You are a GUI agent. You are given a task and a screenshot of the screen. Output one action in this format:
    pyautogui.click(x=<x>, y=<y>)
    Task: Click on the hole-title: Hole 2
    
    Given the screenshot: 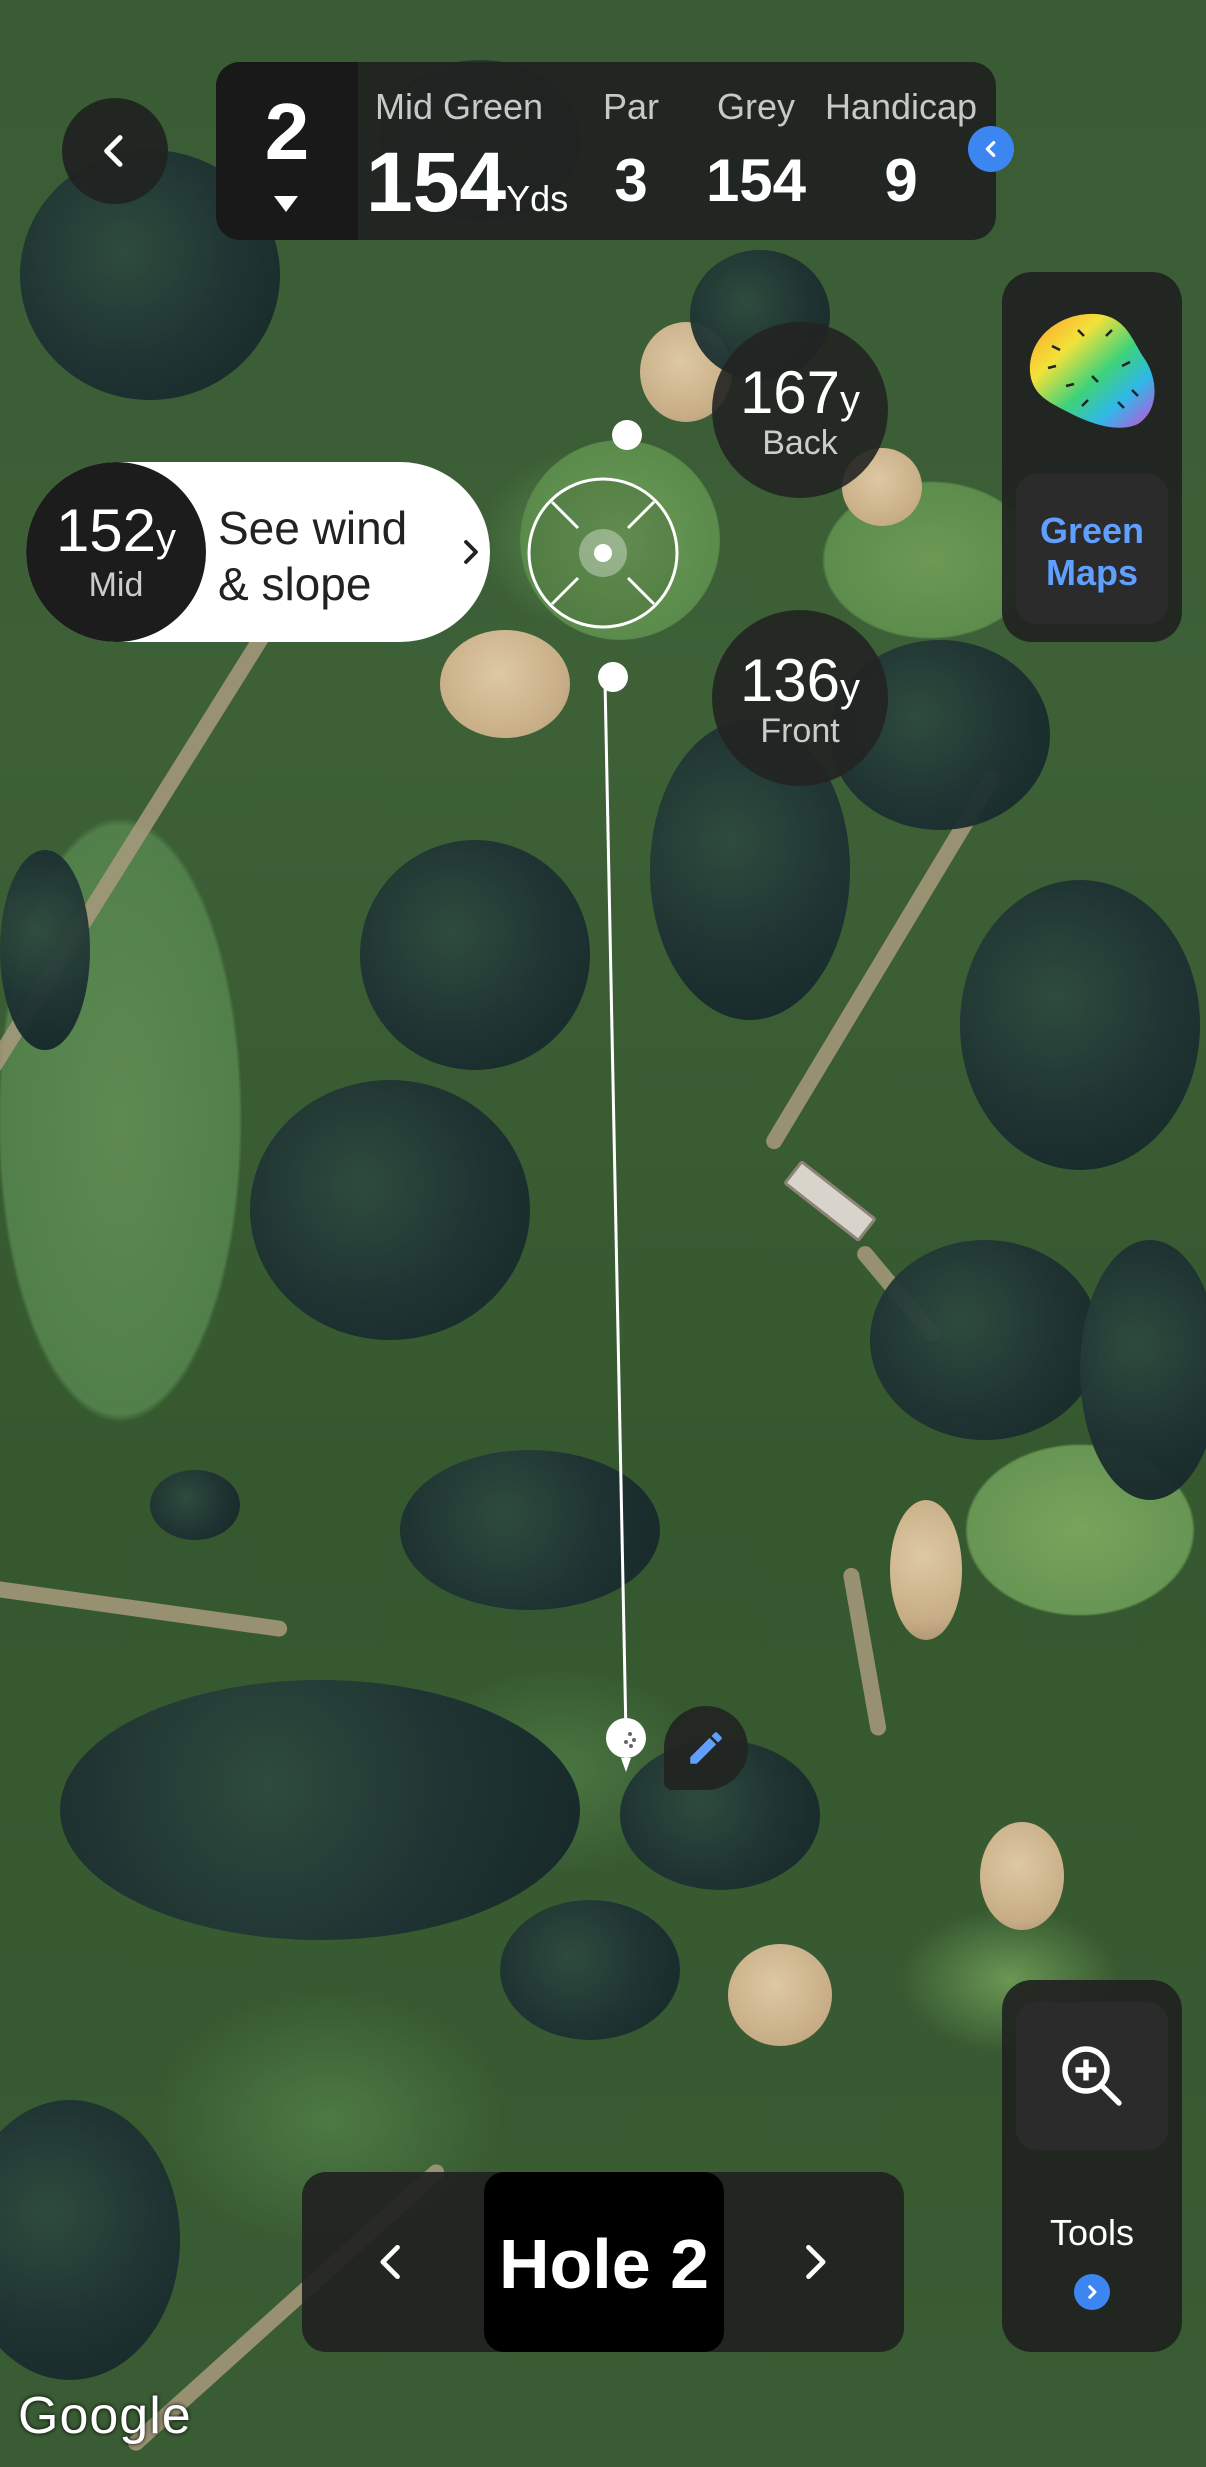 What is the action you would take?
    pyautogui.click(x=604, y=2264)
    